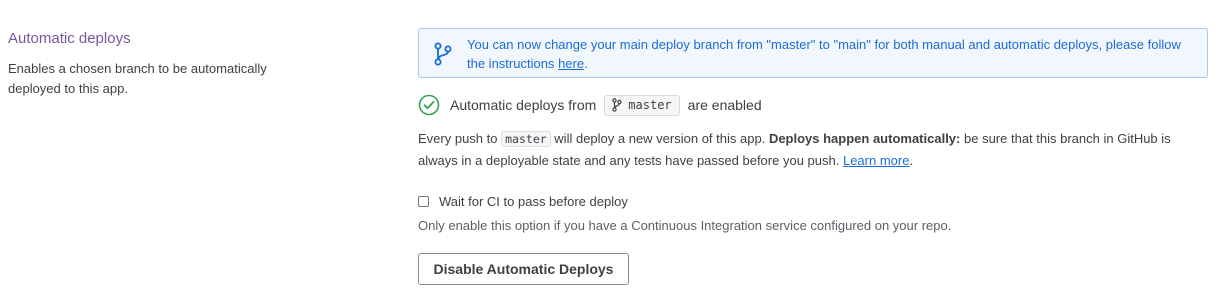 This screenshot has height=305, width=1232. I want to click on status-suffix: are enabled, so click(724, 105).